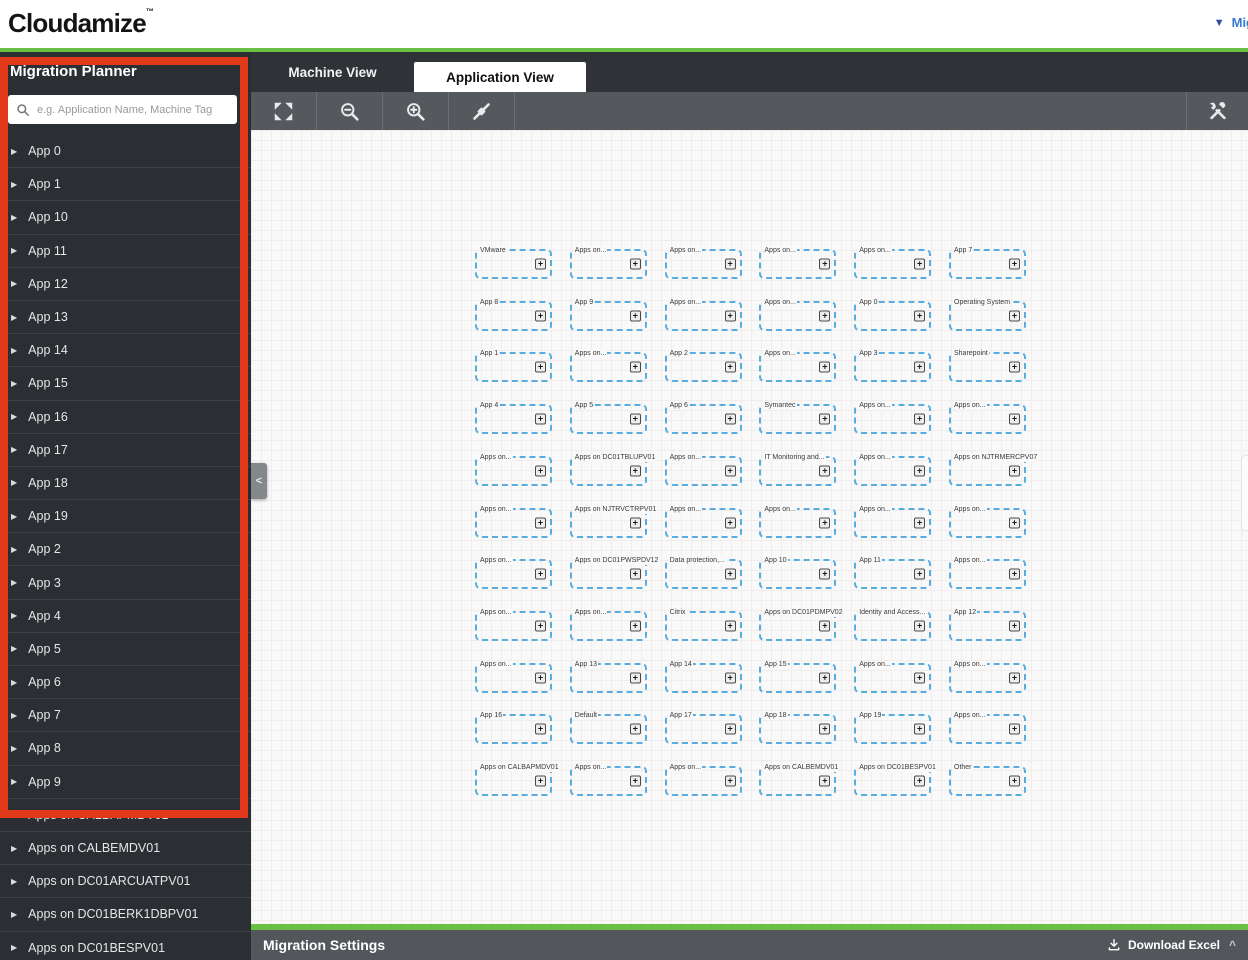  I want to click on sidebar-item: ▶ Apps on DC01BESPV01, so click(125, 946).